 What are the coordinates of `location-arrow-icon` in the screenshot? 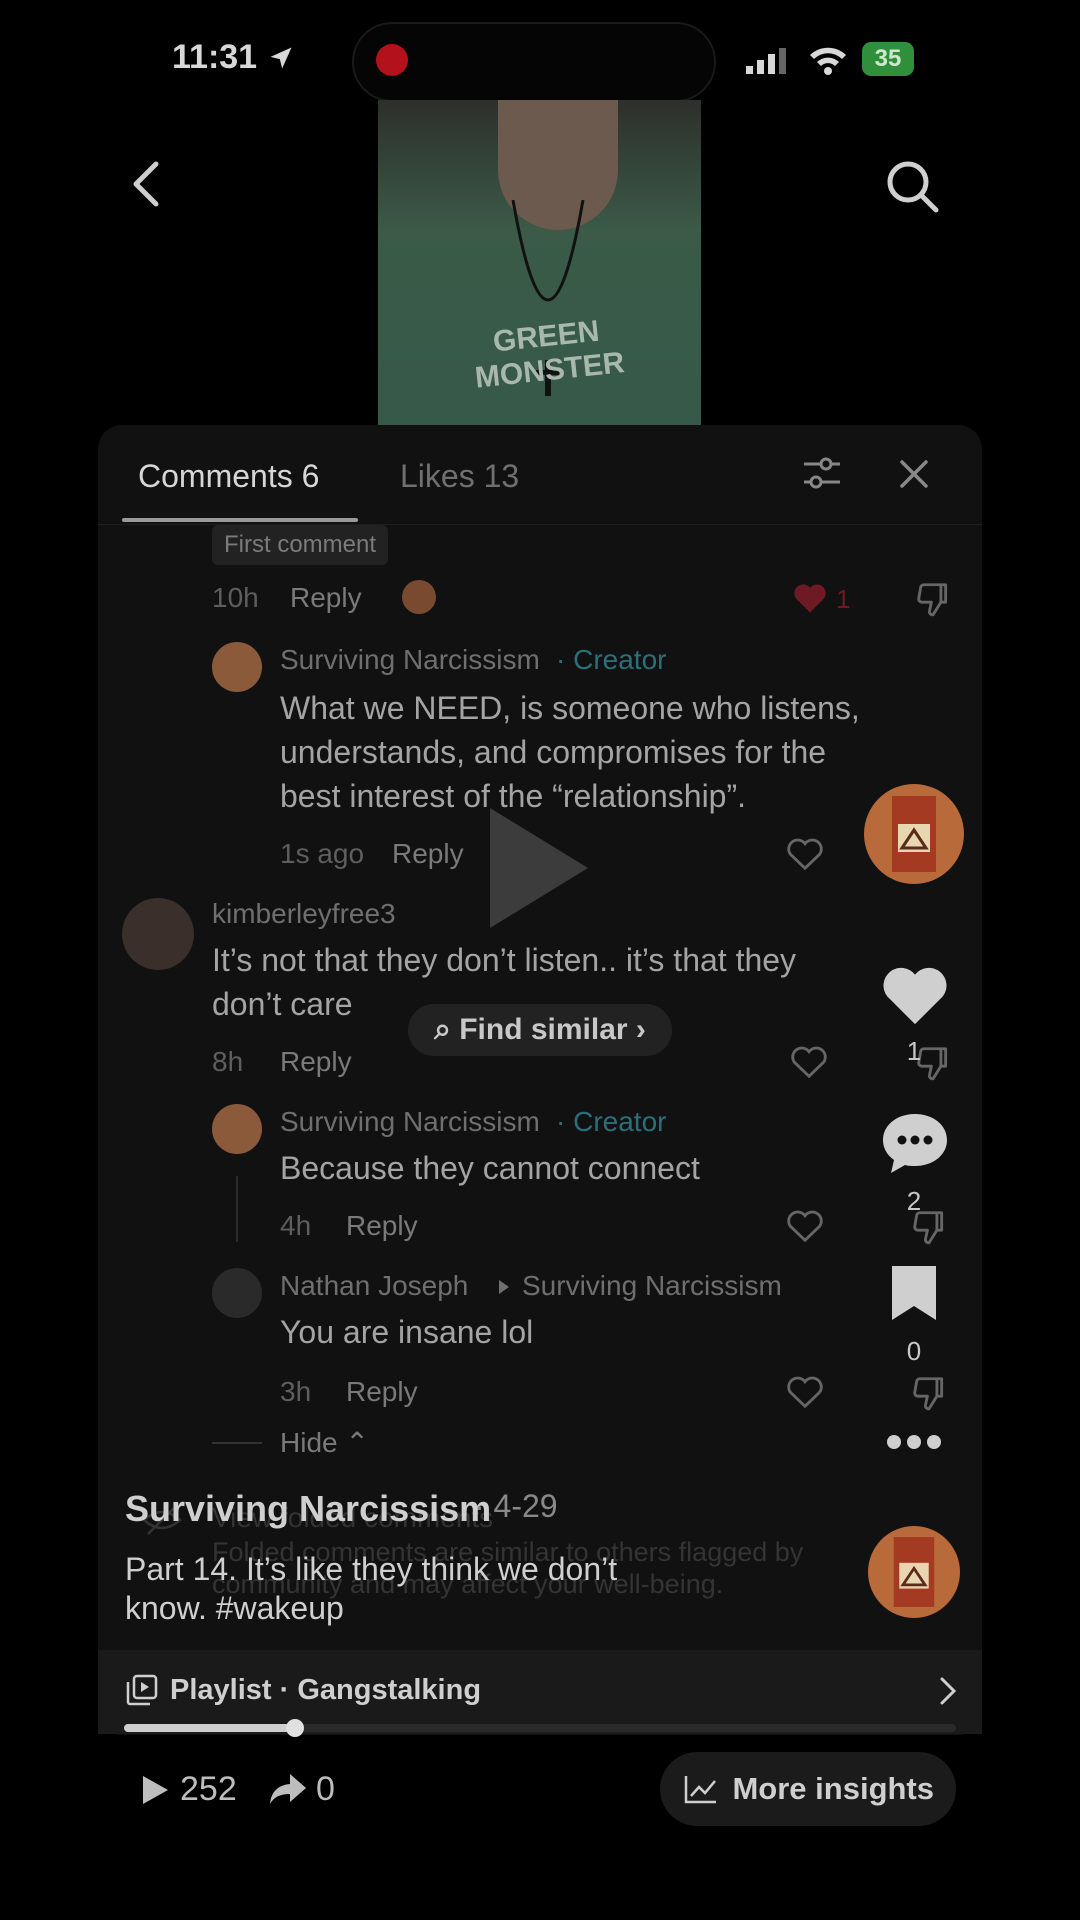 It's located at (281, 58).